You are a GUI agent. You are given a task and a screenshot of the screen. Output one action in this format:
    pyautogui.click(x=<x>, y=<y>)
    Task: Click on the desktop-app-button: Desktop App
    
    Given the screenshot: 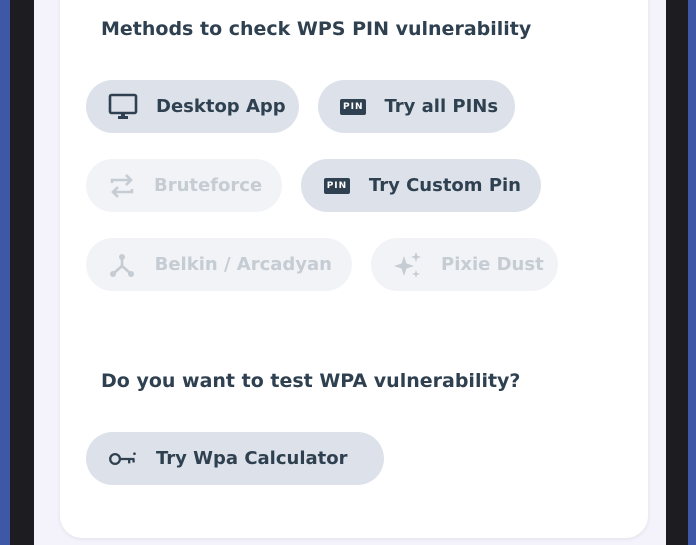 What is the action you would take?
    pyautogui.click(x=192, y=106)
    